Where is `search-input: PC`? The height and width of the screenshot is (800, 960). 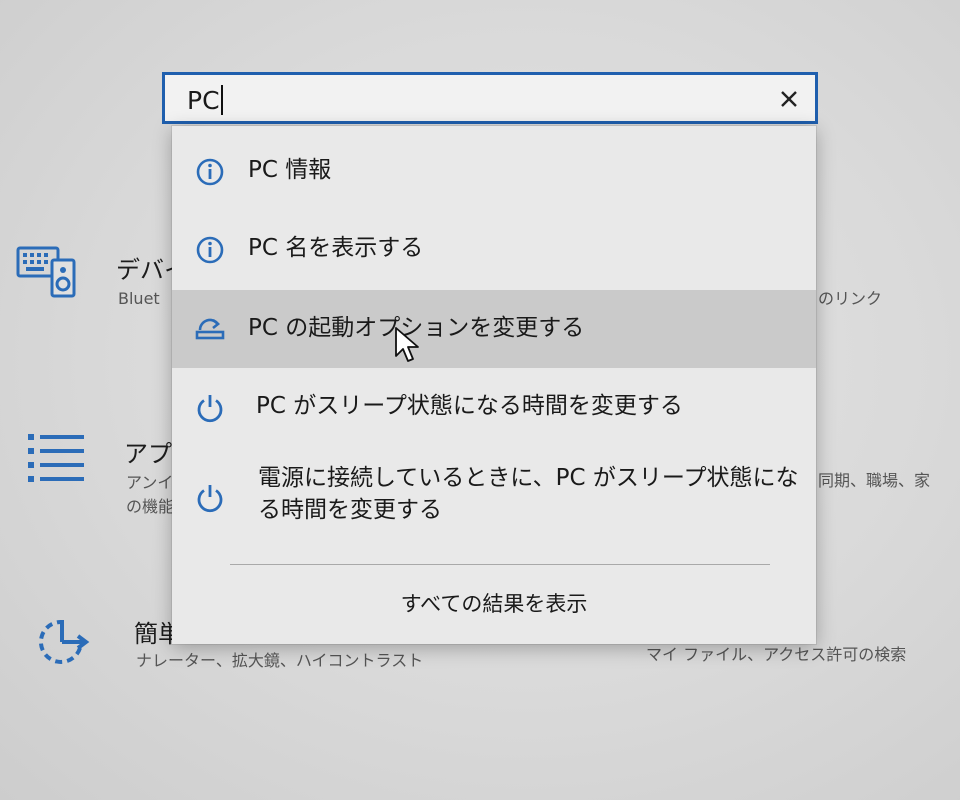
search-input: PC is located at coordinates (205, 100).